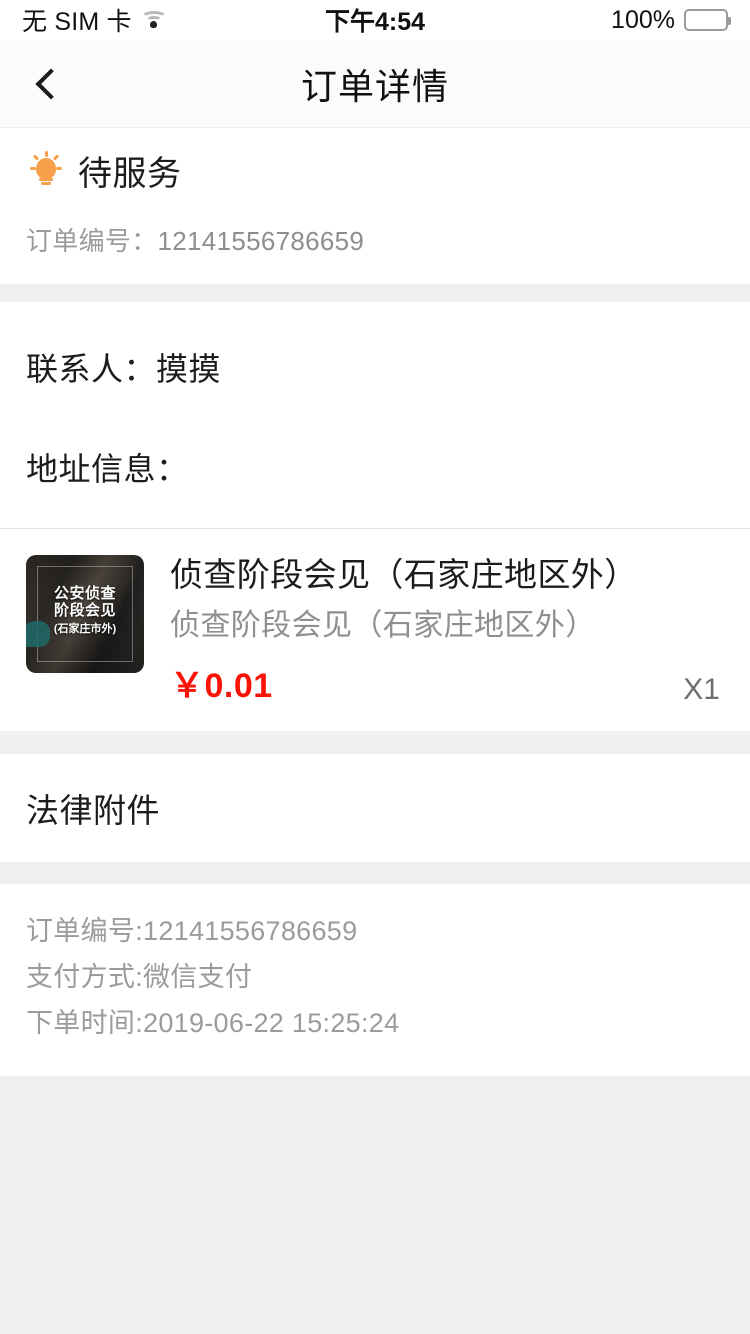  What do you see at coordinates (375, 206) in the screenshot?
I see `order-status-section: 待服务 订单编号：12141556786659` at bounding box center [375, 206].